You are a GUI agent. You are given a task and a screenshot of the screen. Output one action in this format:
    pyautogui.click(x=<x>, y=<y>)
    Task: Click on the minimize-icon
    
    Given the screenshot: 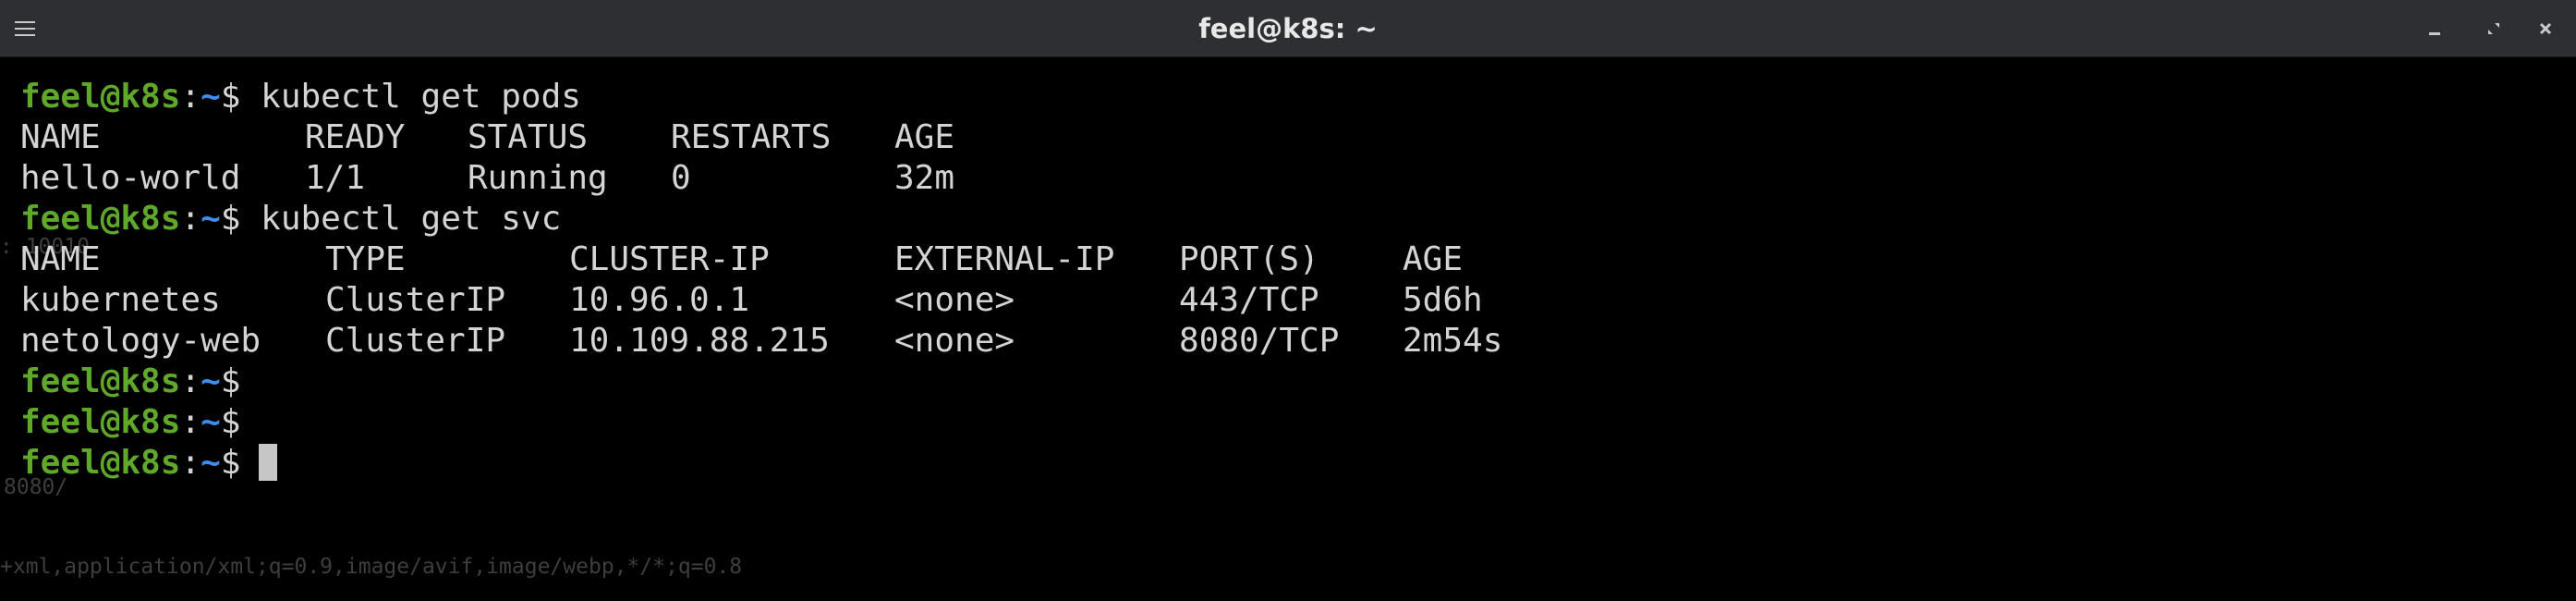 What is the action you would take?
    pyautogui.click(x=2434, y=29)
    